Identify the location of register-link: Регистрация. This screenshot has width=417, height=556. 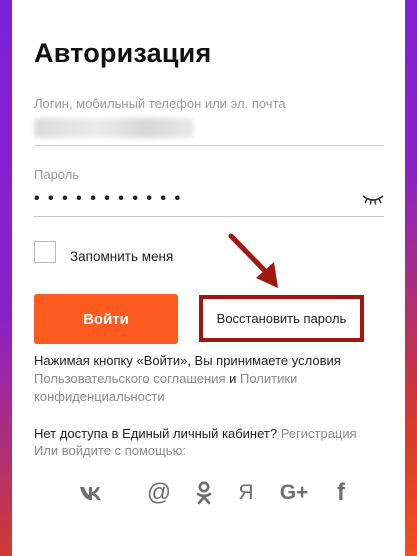
(319, 433).